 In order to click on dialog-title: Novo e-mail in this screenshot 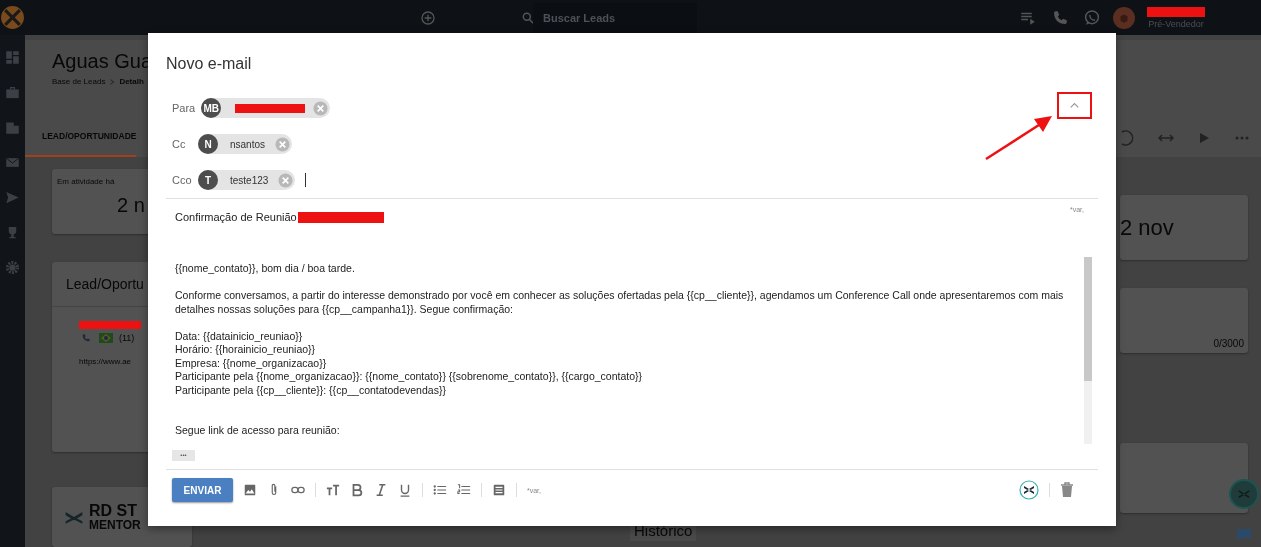, I will do `click(209, 64)`.